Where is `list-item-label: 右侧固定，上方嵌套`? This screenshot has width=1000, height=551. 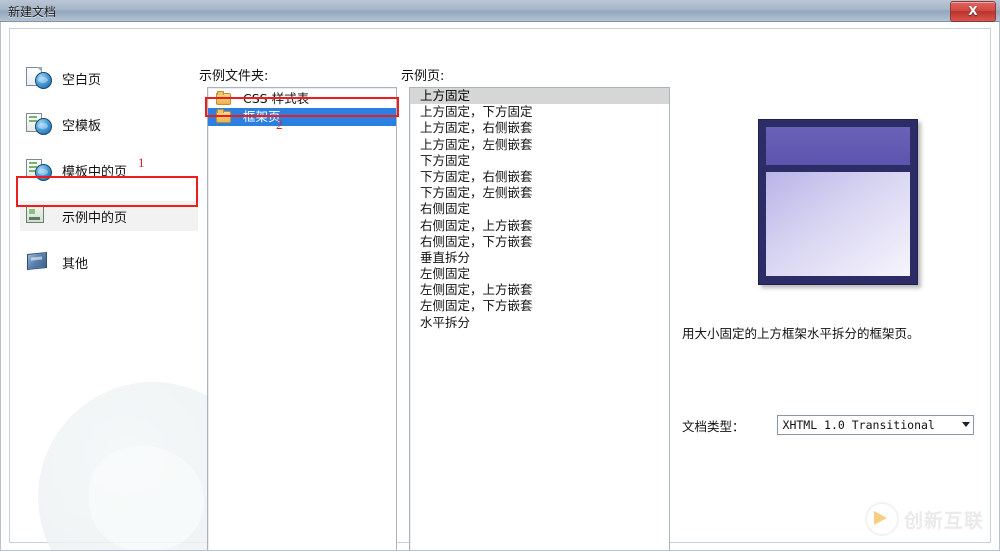 list-item-label: 右侧固定，上方嵌套 is located at coordinates (476, 225).